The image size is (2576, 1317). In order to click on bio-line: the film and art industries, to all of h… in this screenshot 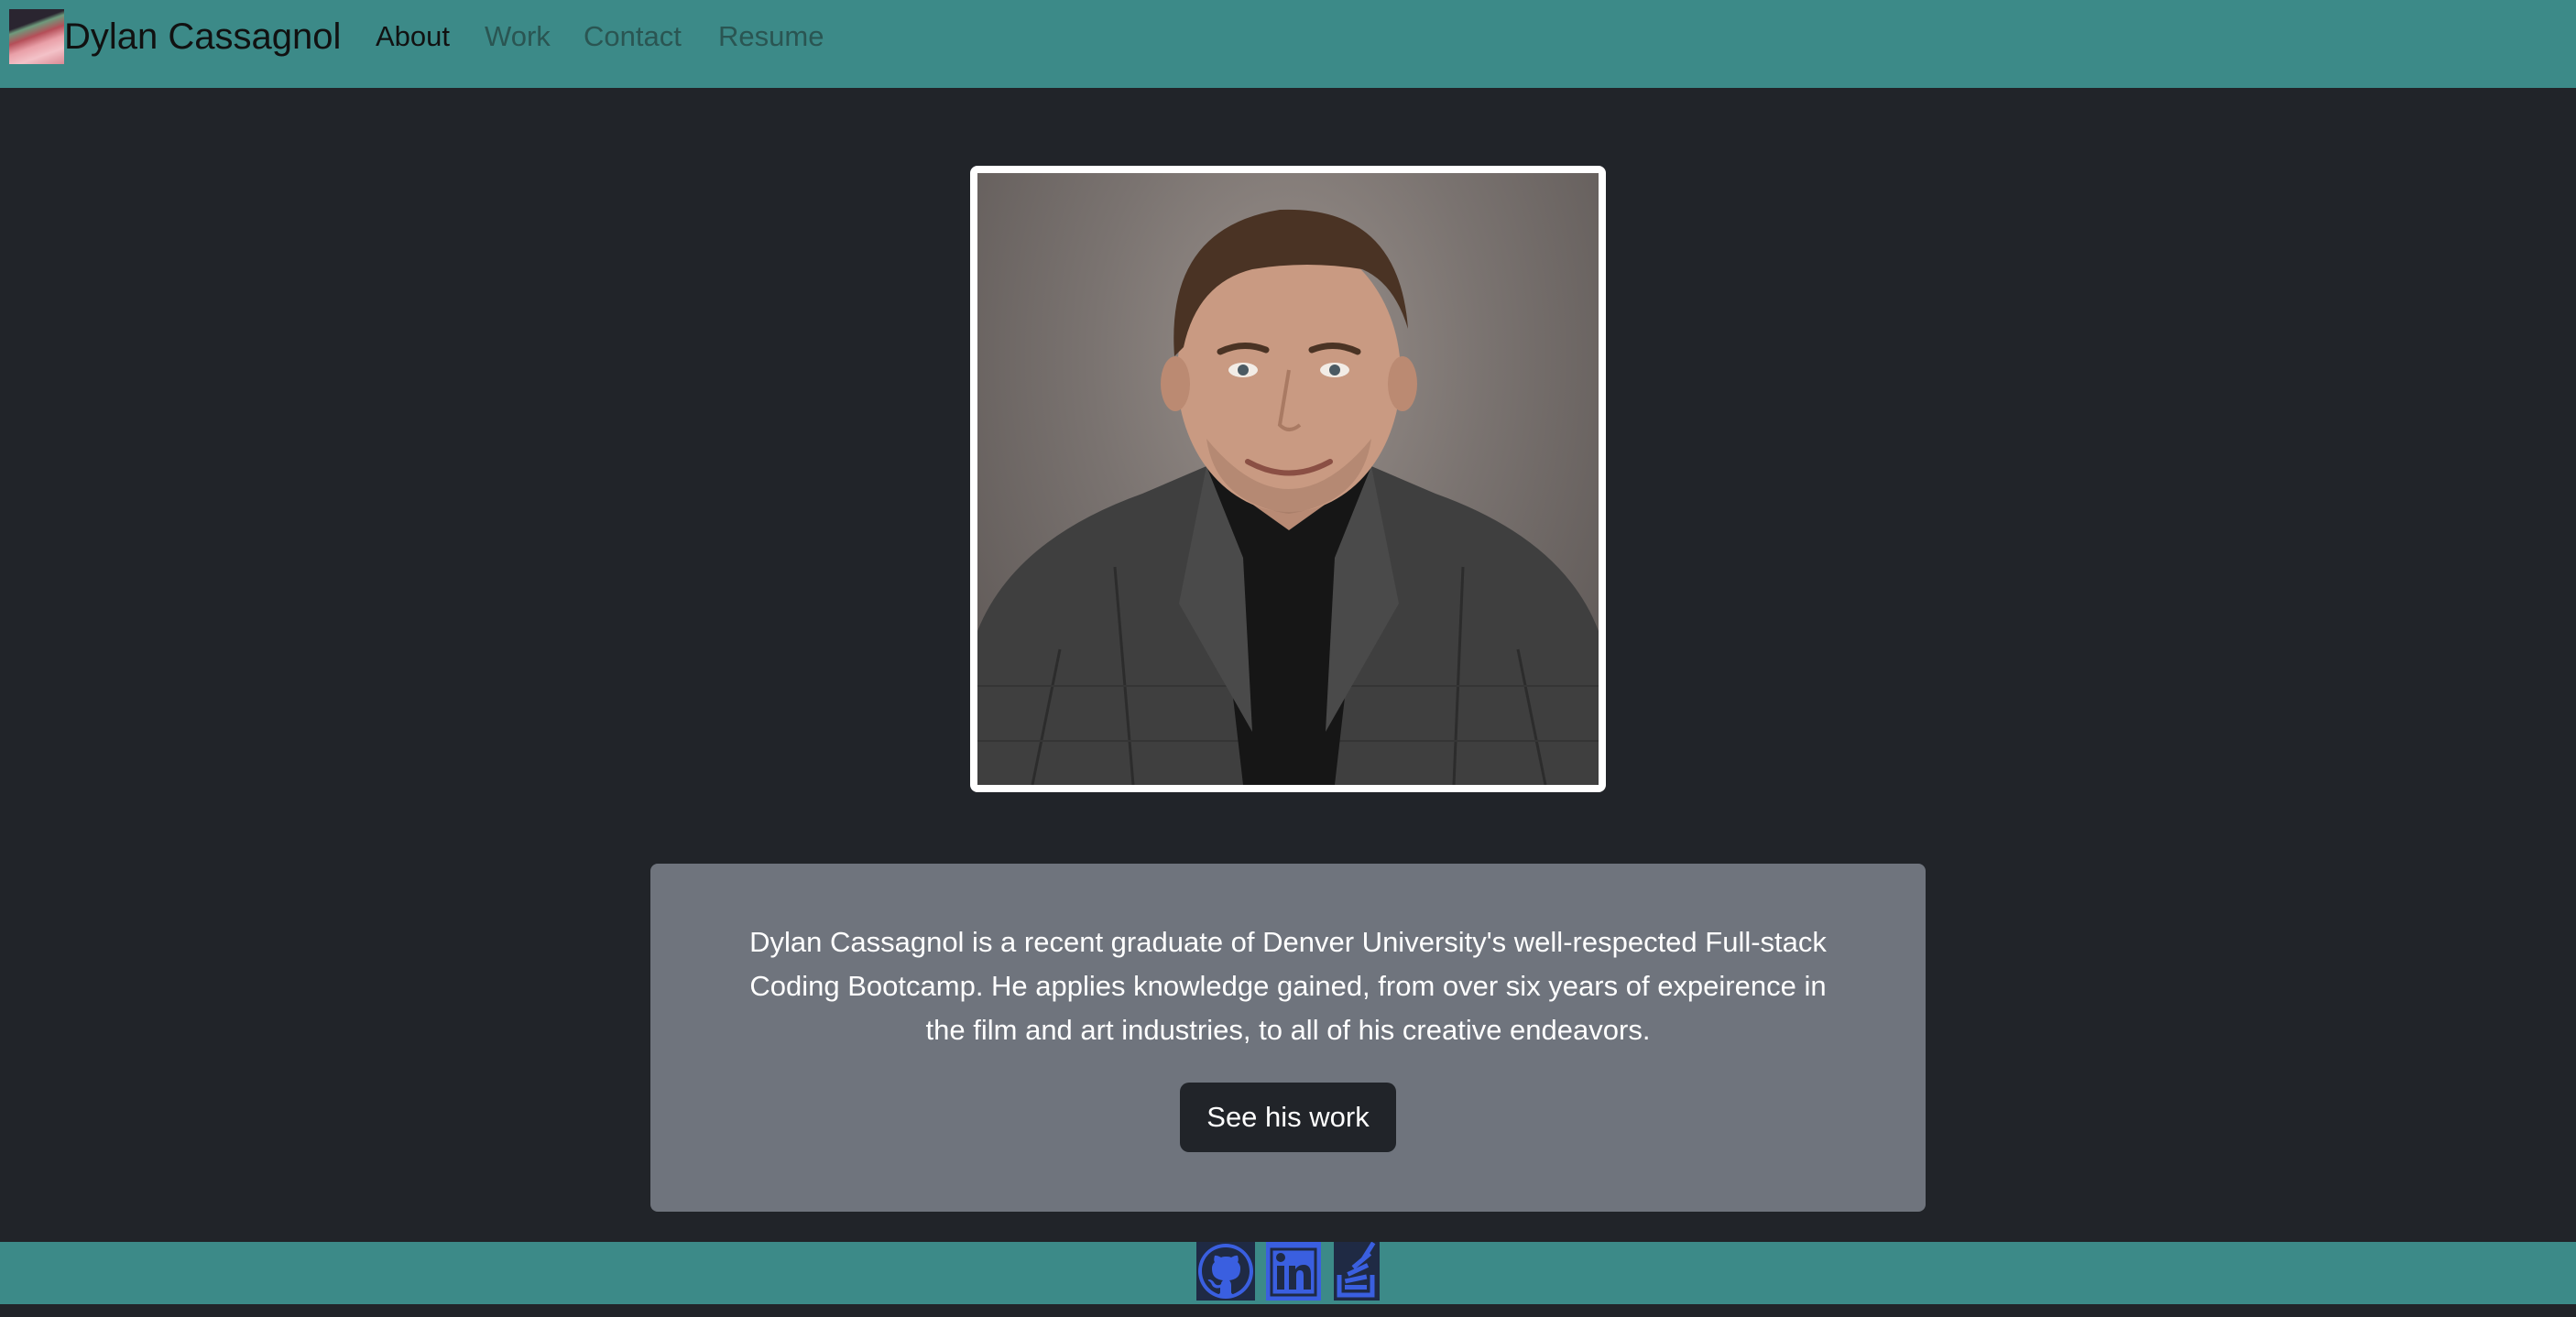, I will do `click(1288, 1030)`.